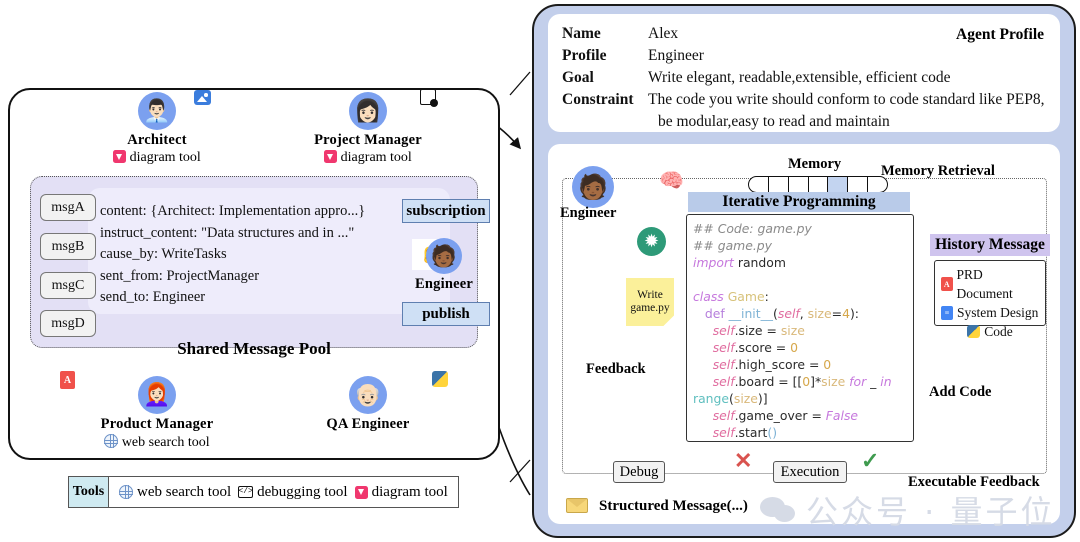  What do you see at coordinates (803, 313) in the screenshot?
I see `code-token: ,` at bounding box center [803, 313].